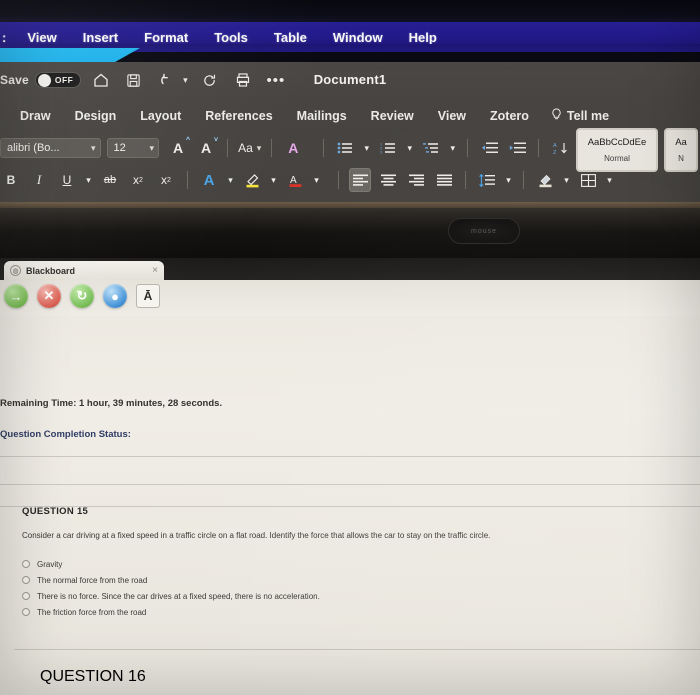 This screenshot has width=700, height=695. Describe the element at coordinates (555, 152) in the screenshot. I see `svg-text: Z` at that location.